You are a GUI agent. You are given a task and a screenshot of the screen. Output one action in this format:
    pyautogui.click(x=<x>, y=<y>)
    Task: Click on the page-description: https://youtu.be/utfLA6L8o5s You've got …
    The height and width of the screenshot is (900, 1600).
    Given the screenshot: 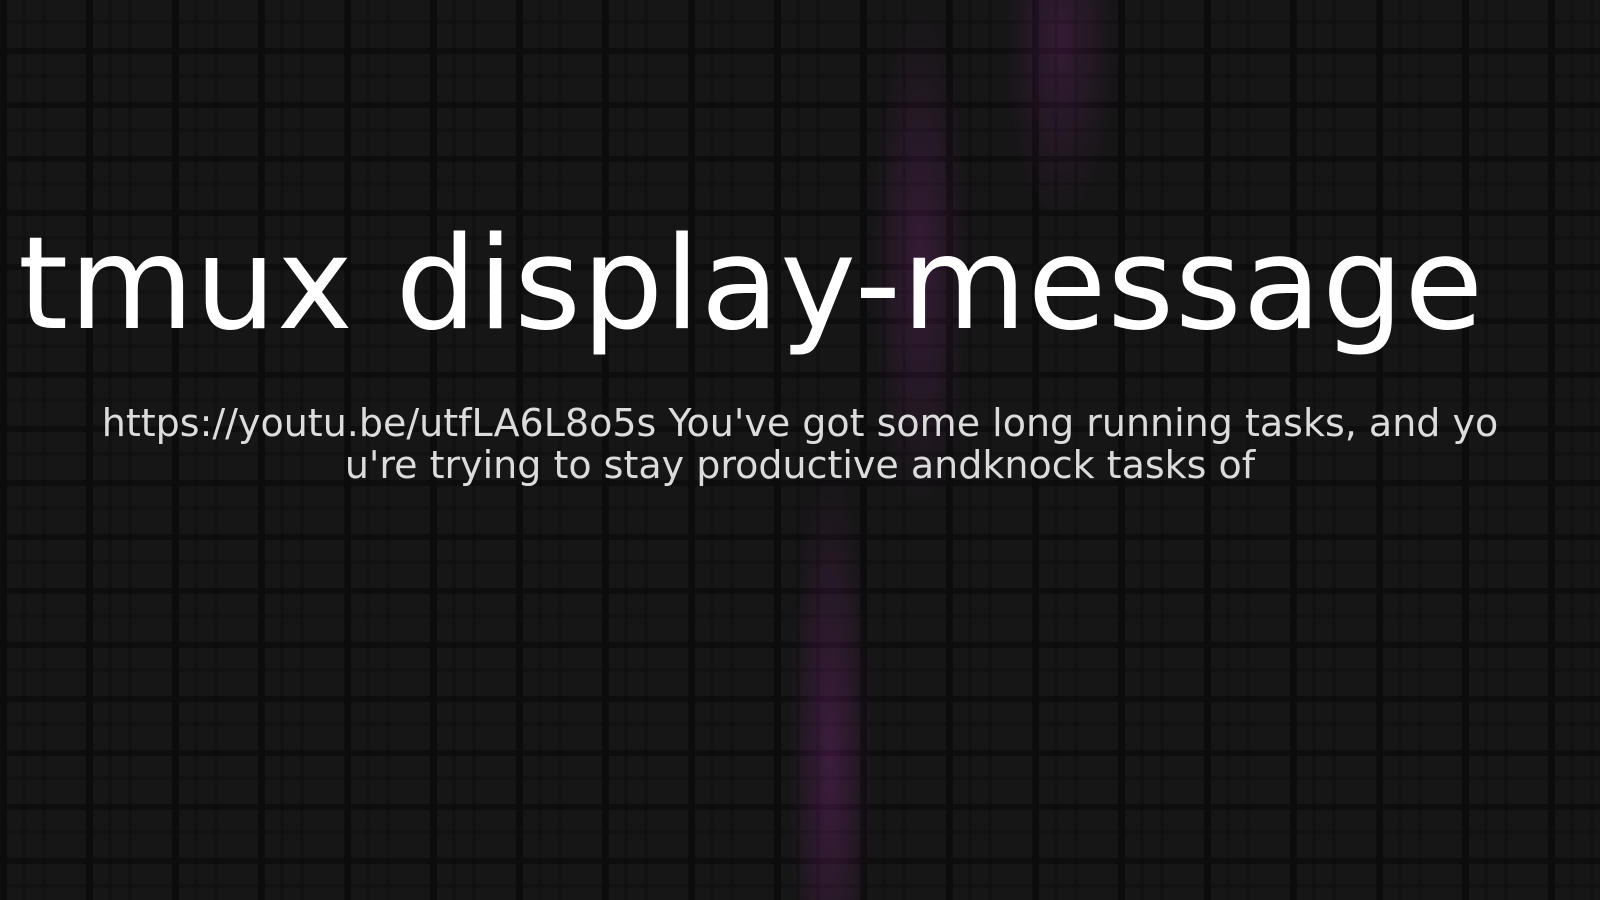 What is the action you would take?
    pyautogui.click(x=800, y=444)
    